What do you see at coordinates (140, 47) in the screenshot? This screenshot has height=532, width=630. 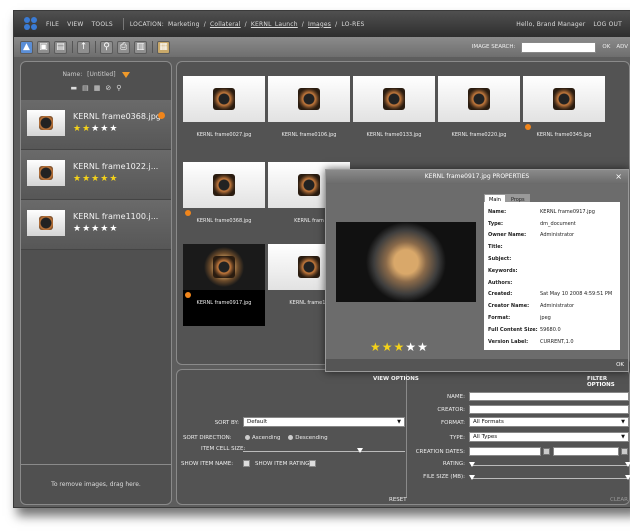 I see `columns-icon: ▥` at bounding box center [140, 47].